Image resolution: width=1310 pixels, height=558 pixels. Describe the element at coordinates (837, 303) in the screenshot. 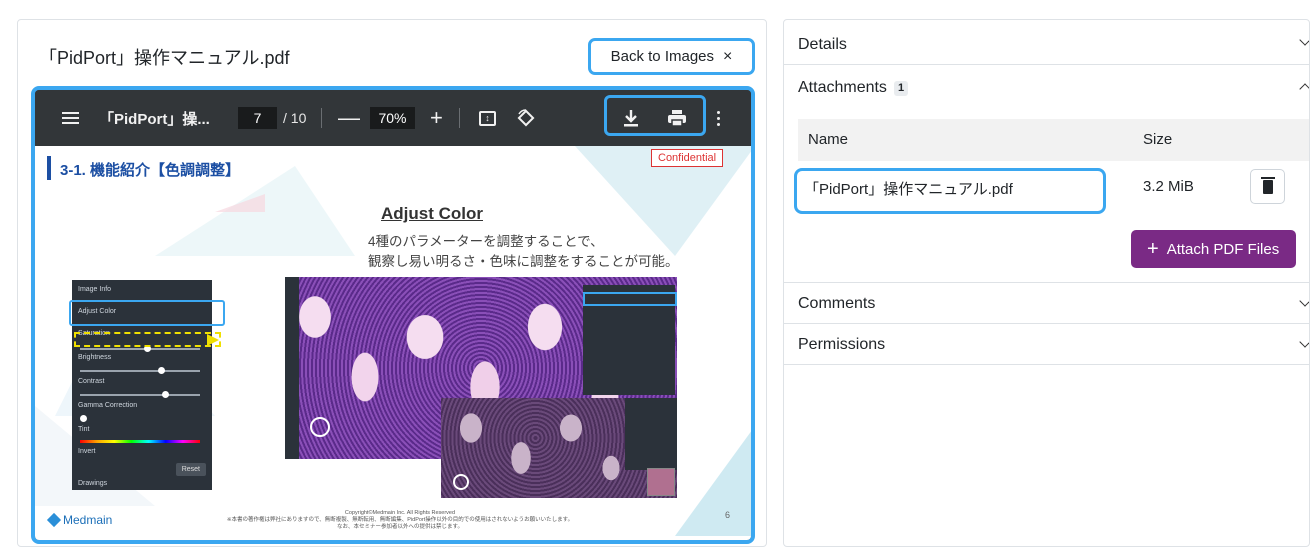

I see `comments-label: Comments` at that location.